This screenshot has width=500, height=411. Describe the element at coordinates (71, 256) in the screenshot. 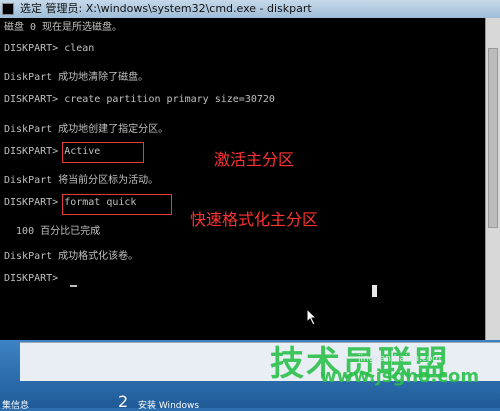

I see `console-line: DiskPart 成功格式化该卷。` at that location.